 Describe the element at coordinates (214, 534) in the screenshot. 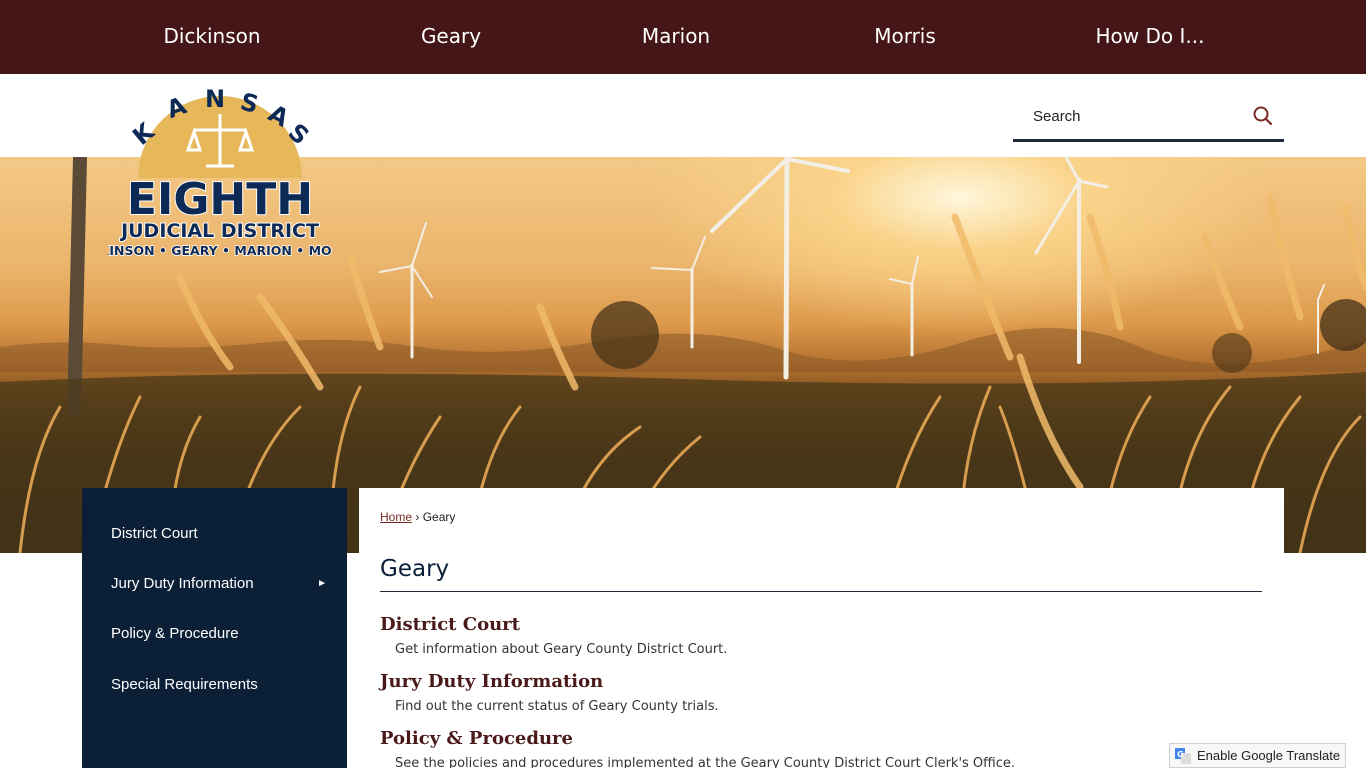

I see `sidebar-item-district-court: District Court` at that location.